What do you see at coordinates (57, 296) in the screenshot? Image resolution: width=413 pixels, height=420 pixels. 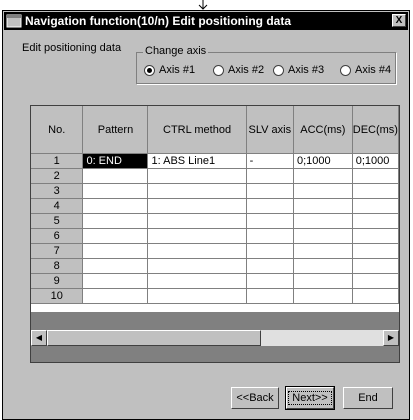 I see `row-number: 10` at bounding box center [57, 296].